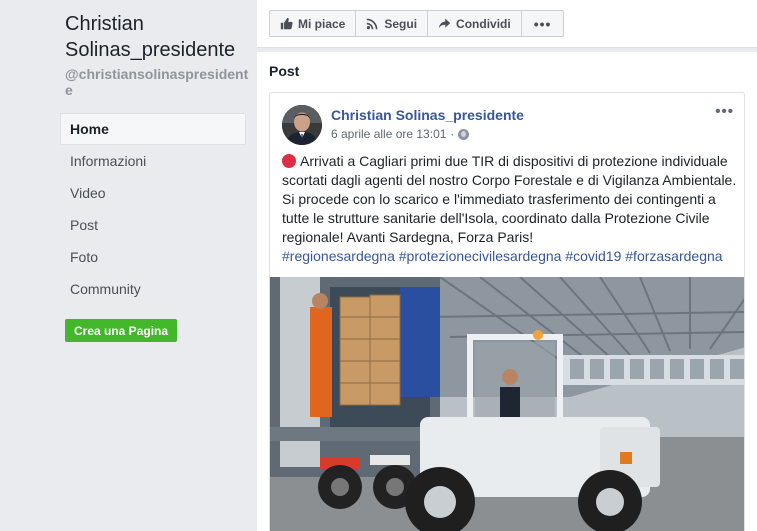 The image size is (757, 531). I want to click on hashtag-link: #protezionecivilesardegna, so click(480, 256).